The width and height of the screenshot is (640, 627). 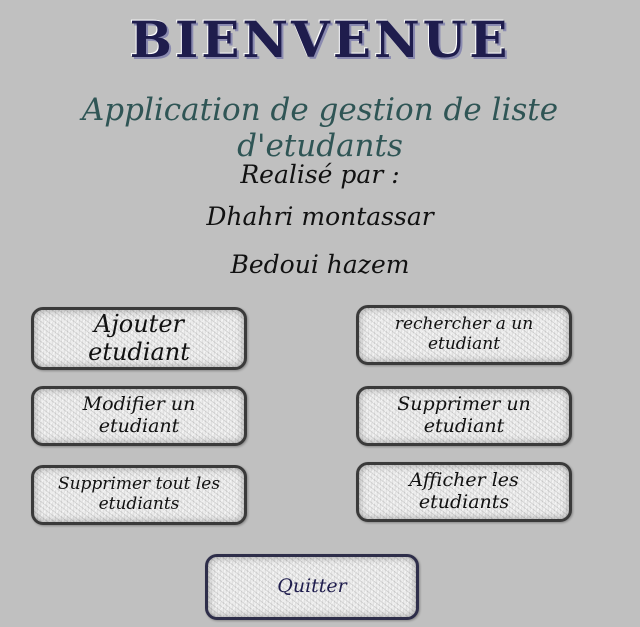 What do you see at coordinates (320, 174) in the screenshot?
I see `credits-label: Realisé par :` at bounding box center [320, 174].